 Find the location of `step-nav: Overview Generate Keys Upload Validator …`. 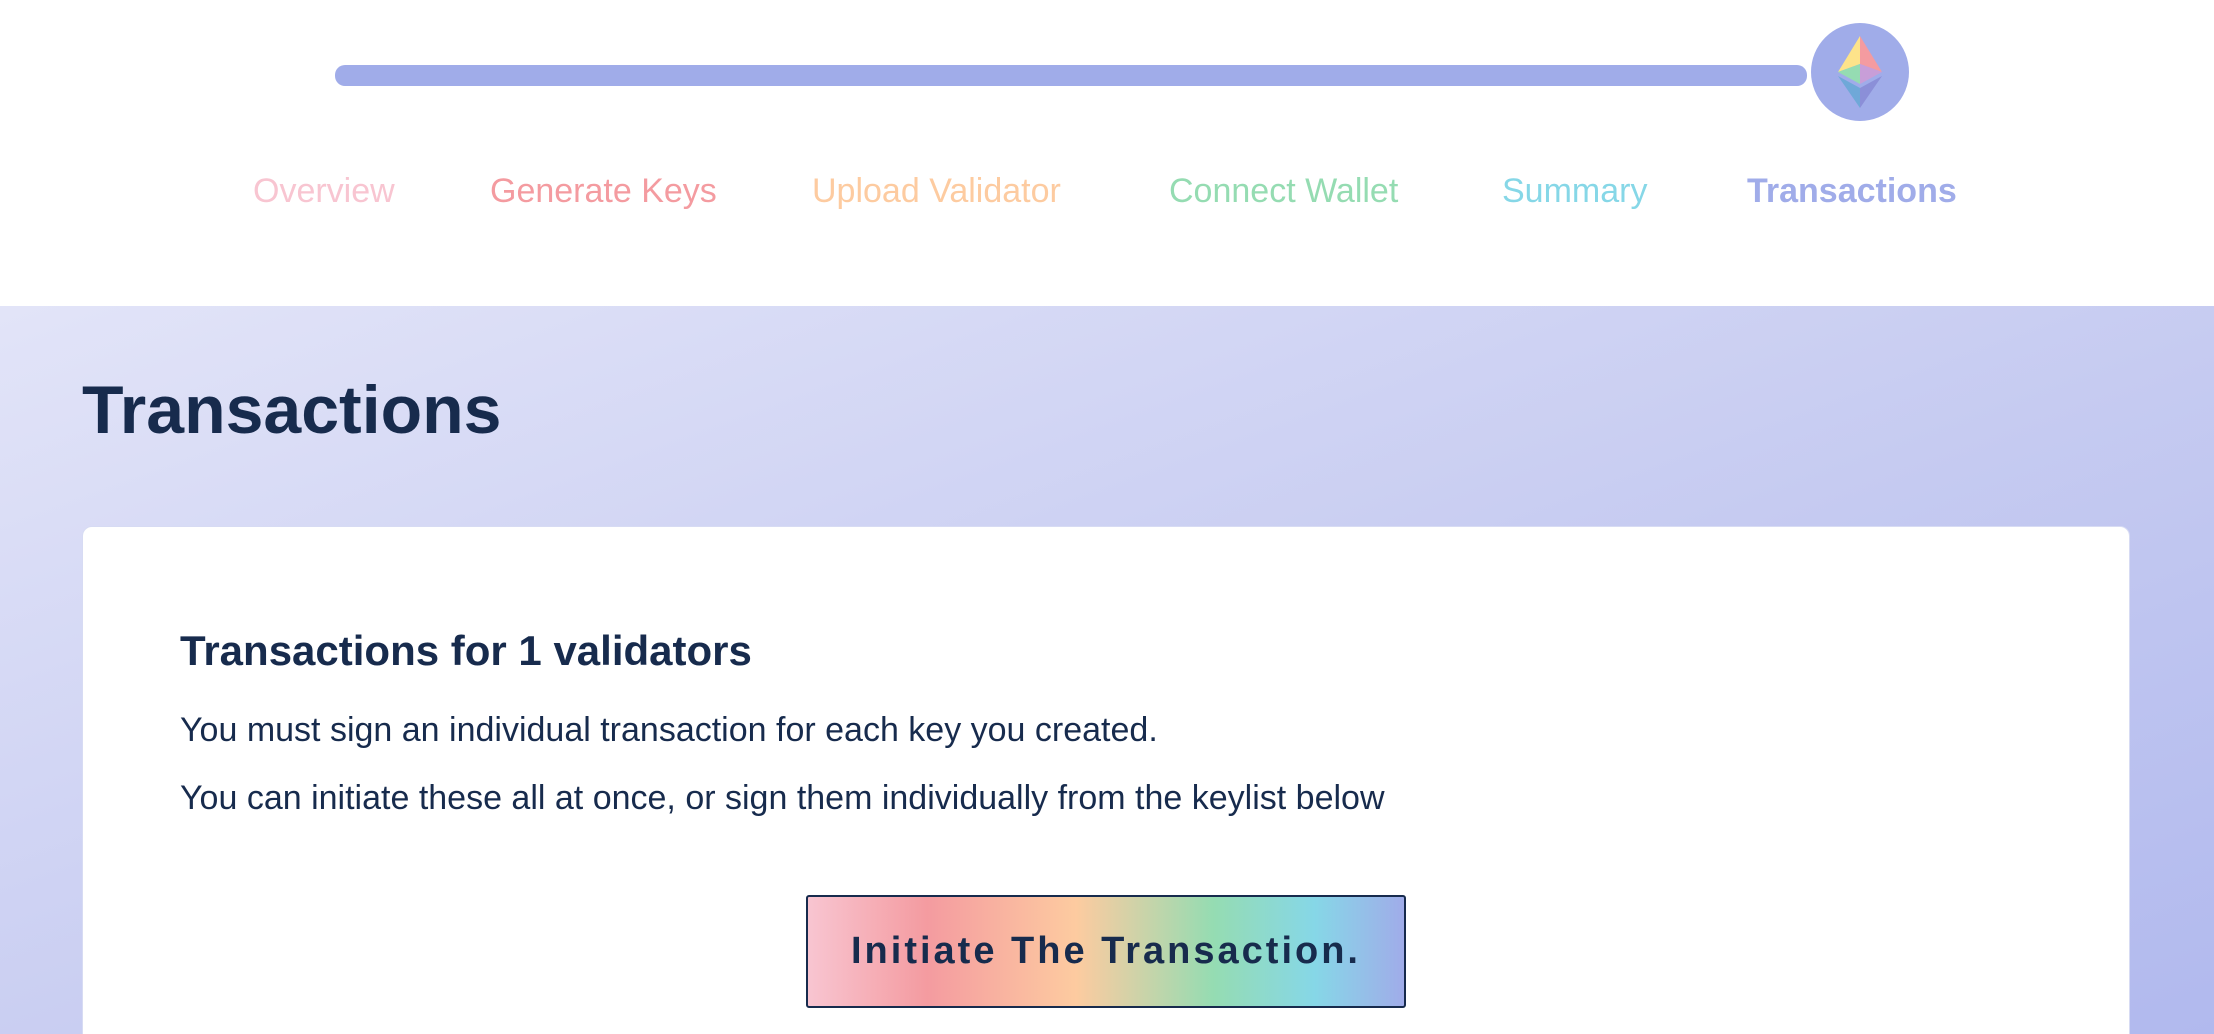

step-nav: Overview Generate Keys Upload Validator … is located at coordinates (1107, 191).